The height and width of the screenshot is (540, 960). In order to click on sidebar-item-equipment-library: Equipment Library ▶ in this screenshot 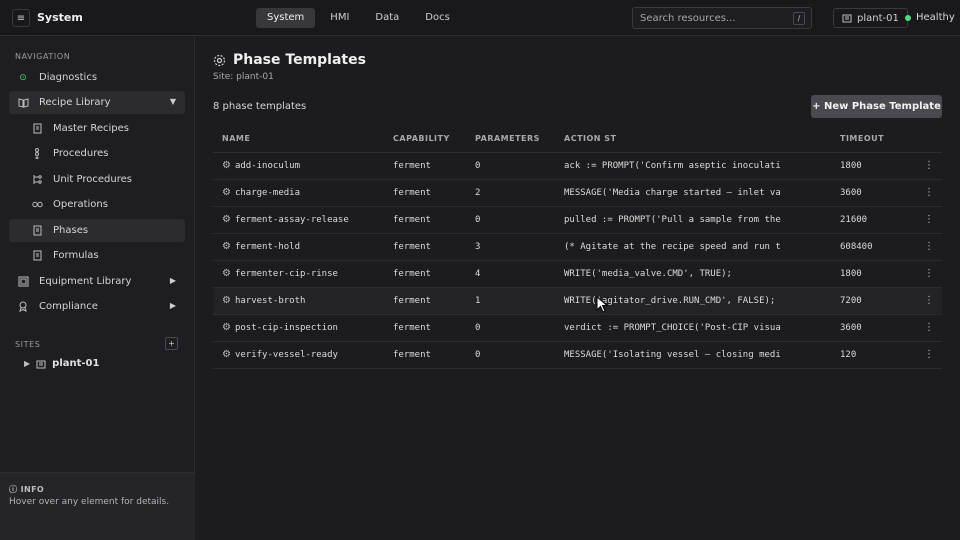, I will do `click(97, 281)`.